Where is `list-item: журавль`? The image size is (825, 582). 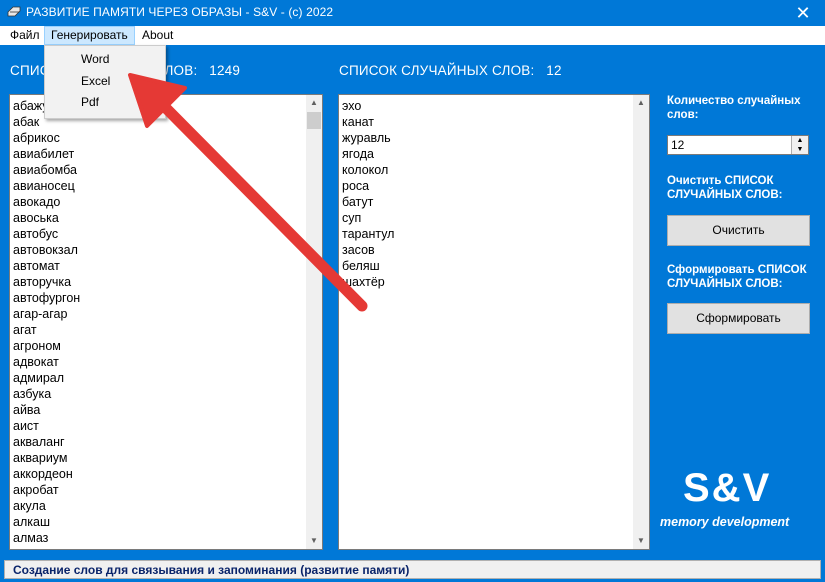
list-item: журавль is located at coordinates (494, 138).